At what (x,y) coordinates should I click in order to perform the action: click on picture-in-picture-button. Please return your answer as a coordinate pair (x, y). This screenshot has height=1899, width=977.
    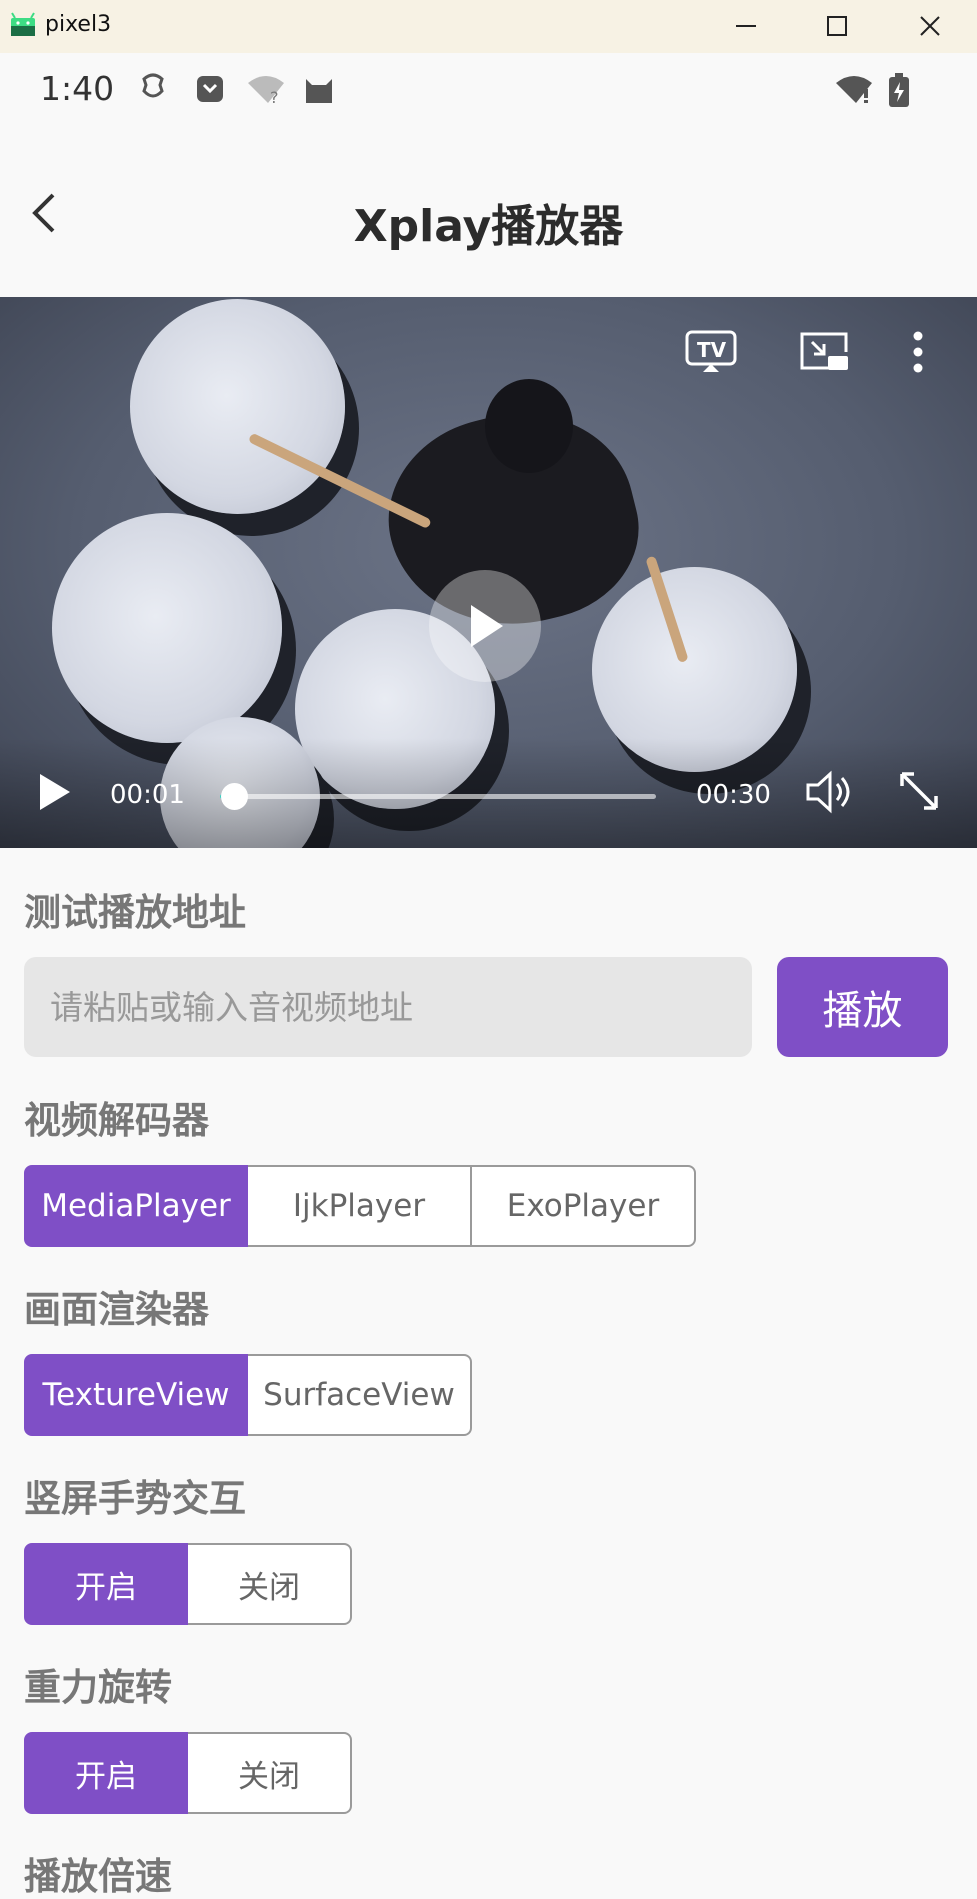
    Looking at the image, I should click on (824, 352).